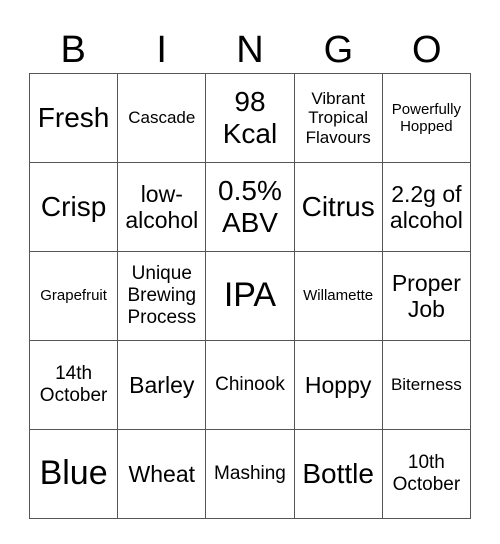 The height and width of the screenshot is (544, 500). Describe the element at coordinates (338, 385) in the screenshot. I see `bingo-cell: Hoppy` at that location.